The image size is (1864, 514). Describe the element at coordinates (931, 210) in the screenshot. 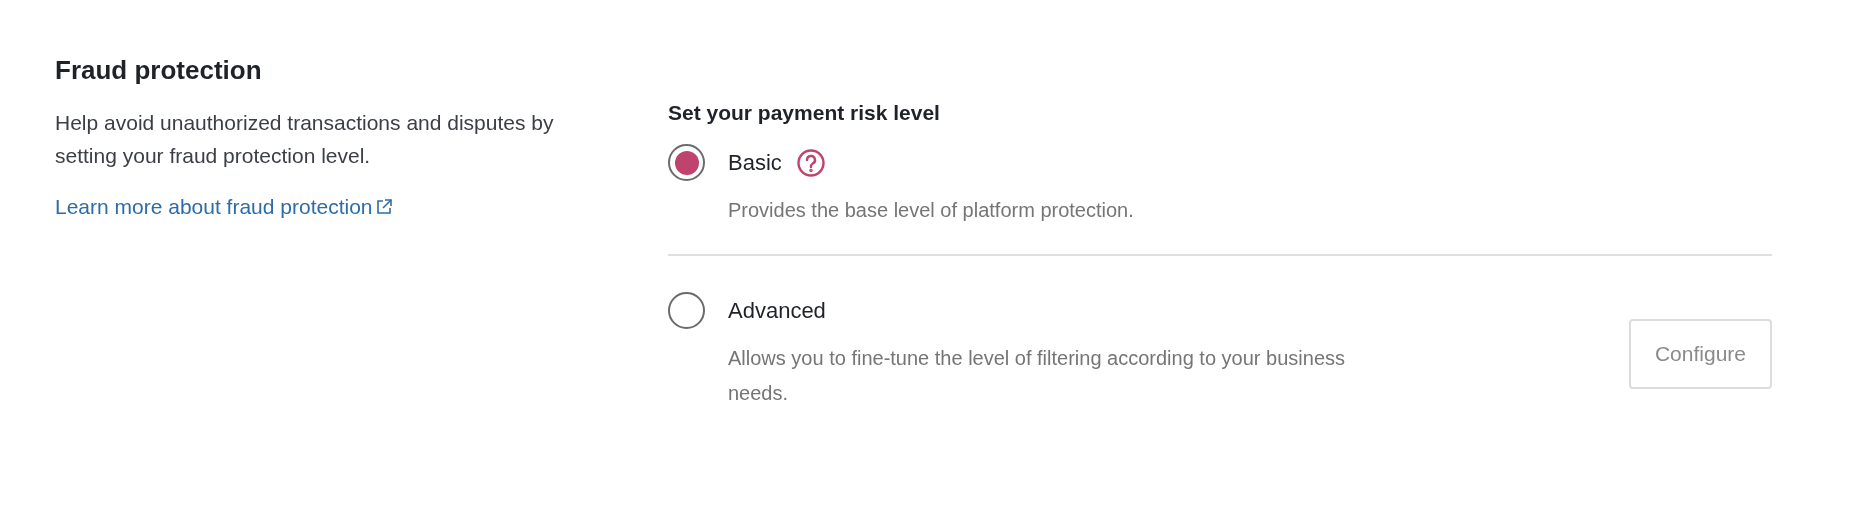

I see `option-description: Provides the base level of platform protection.` at that location.